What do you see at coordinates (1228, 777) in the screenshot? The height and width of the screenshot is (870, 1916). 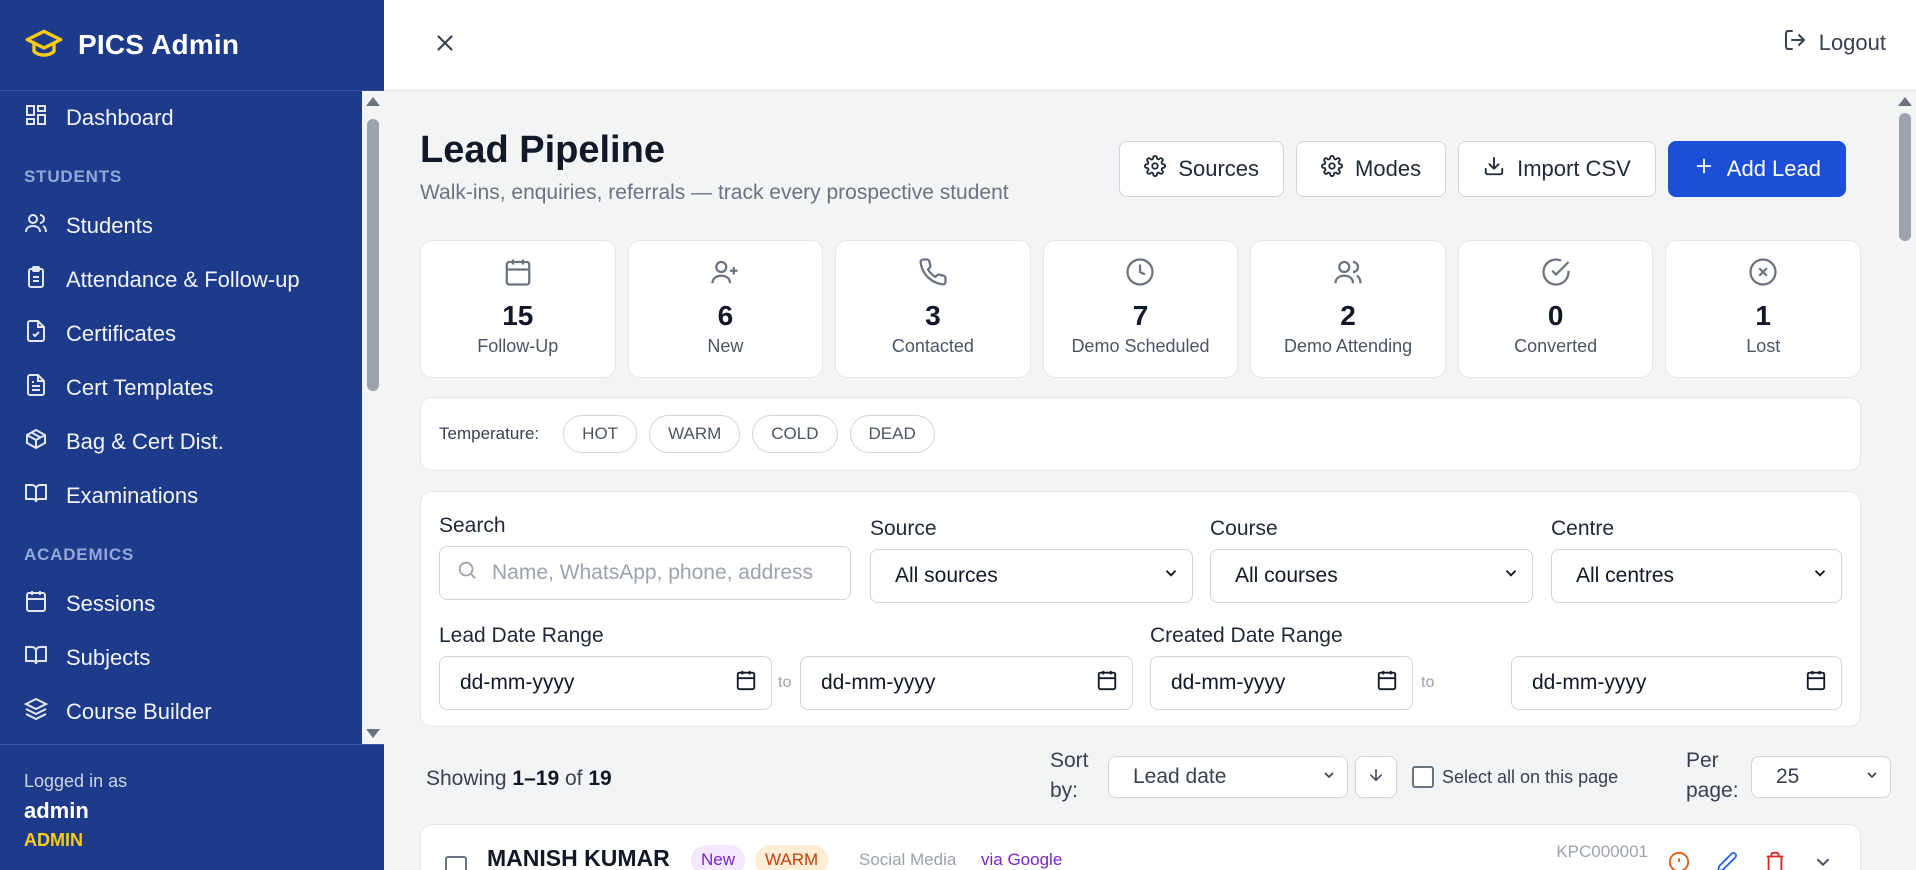 I see `sort-select: Lead date` at bounding box center [1228, 777].